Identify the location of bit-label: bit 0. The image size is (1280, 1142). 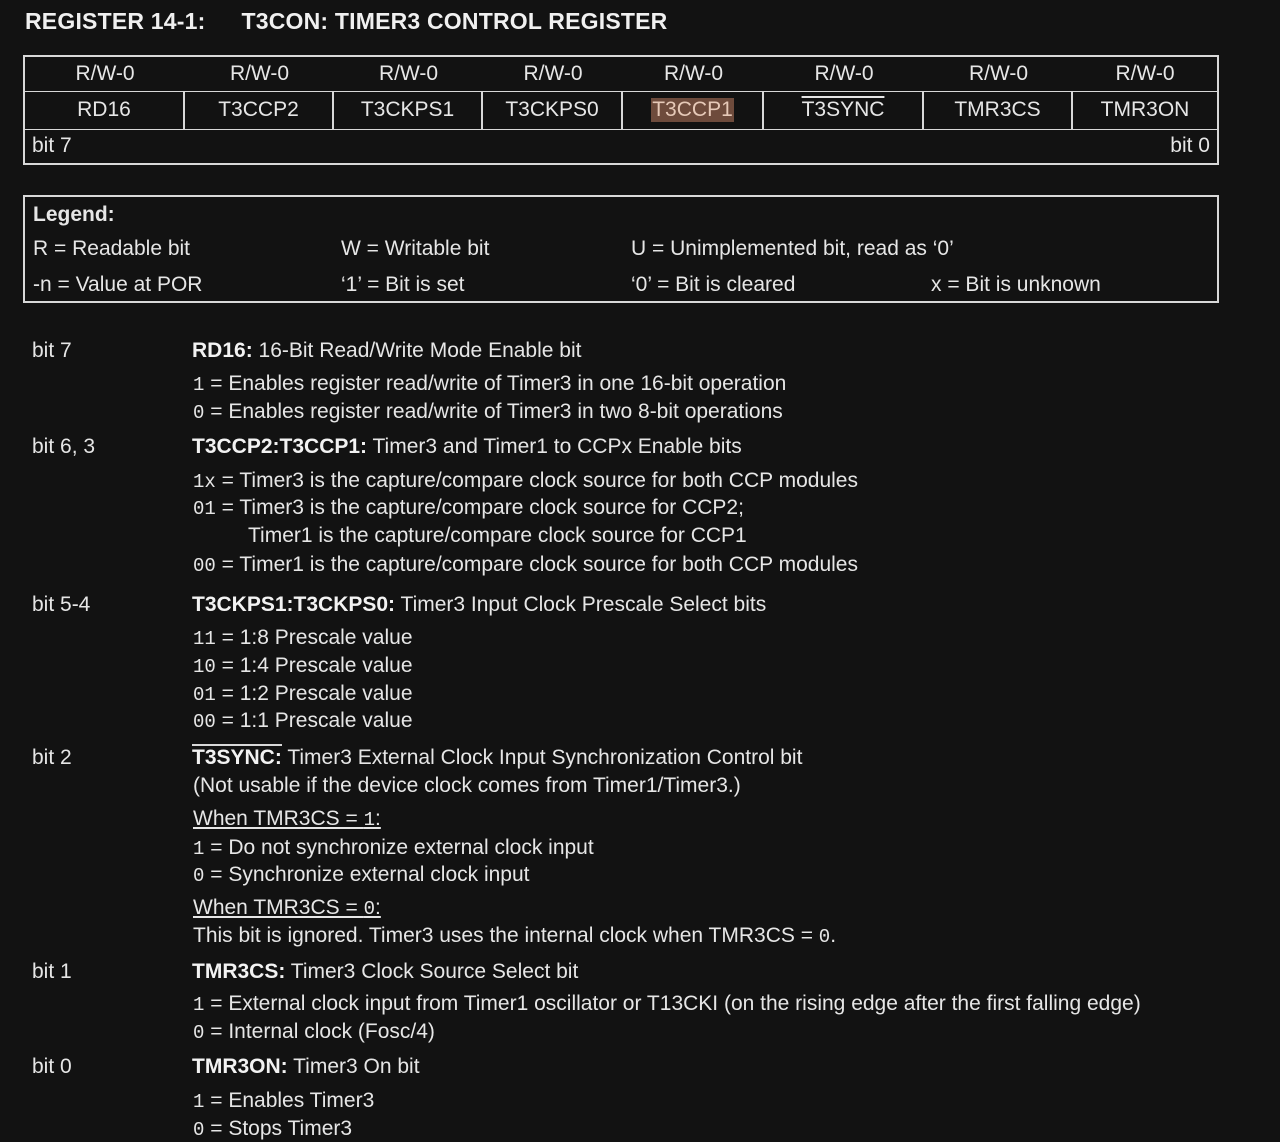
(52, 1066).